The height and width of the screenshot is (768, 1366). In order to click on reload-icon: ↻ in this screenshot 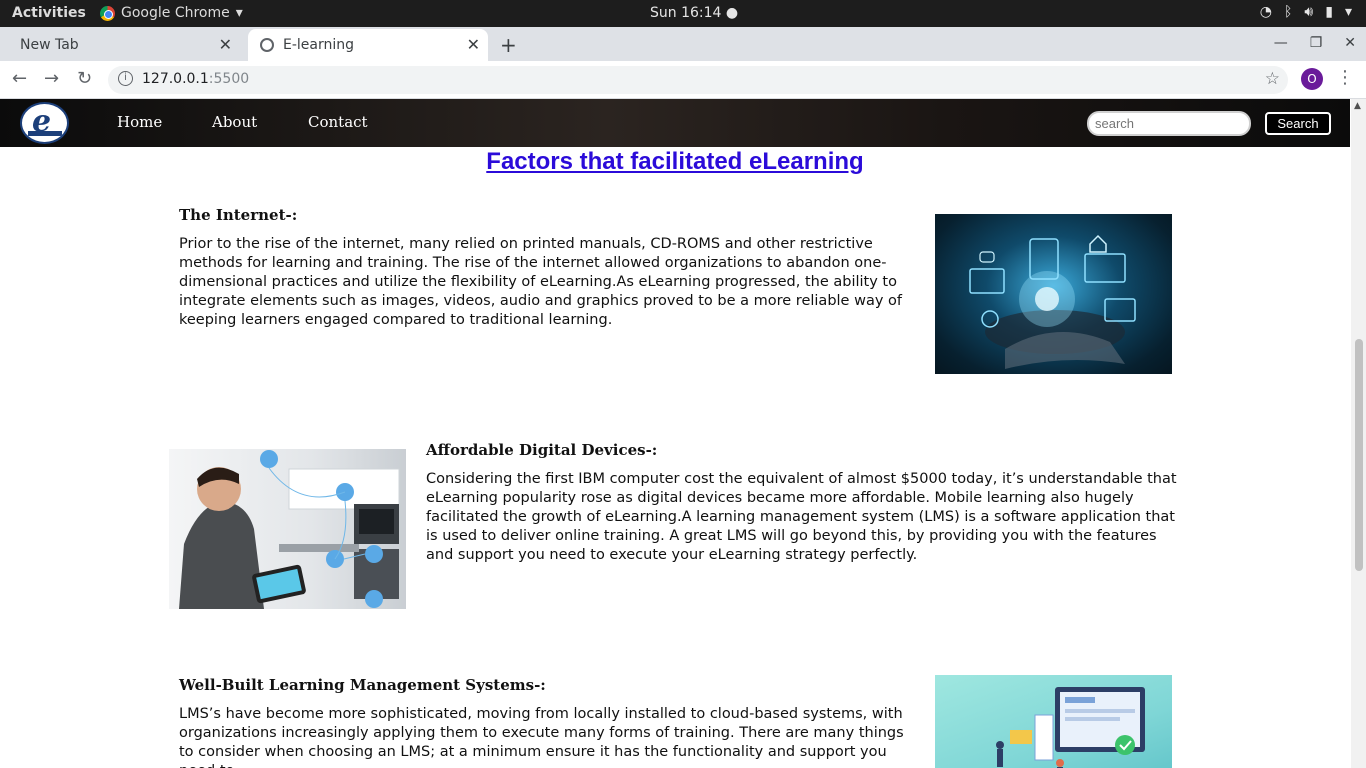, I will do `click(84, 78)`.